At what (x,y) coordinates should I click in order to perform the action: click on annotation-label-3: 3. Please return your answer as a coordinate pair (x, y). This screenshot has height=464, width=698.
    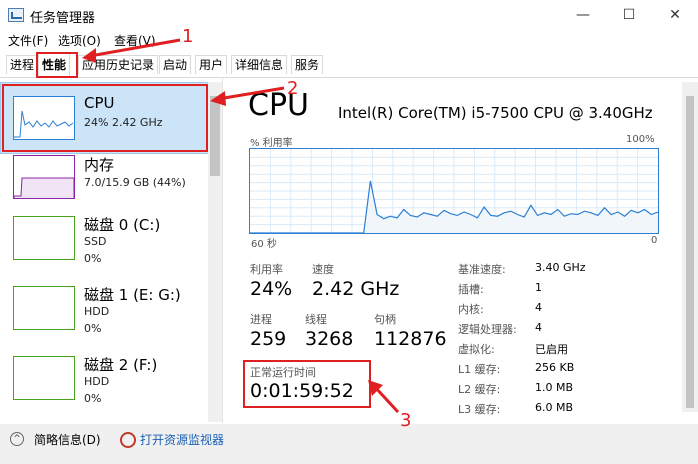
    Looking at the image, I should click on (406, 420).